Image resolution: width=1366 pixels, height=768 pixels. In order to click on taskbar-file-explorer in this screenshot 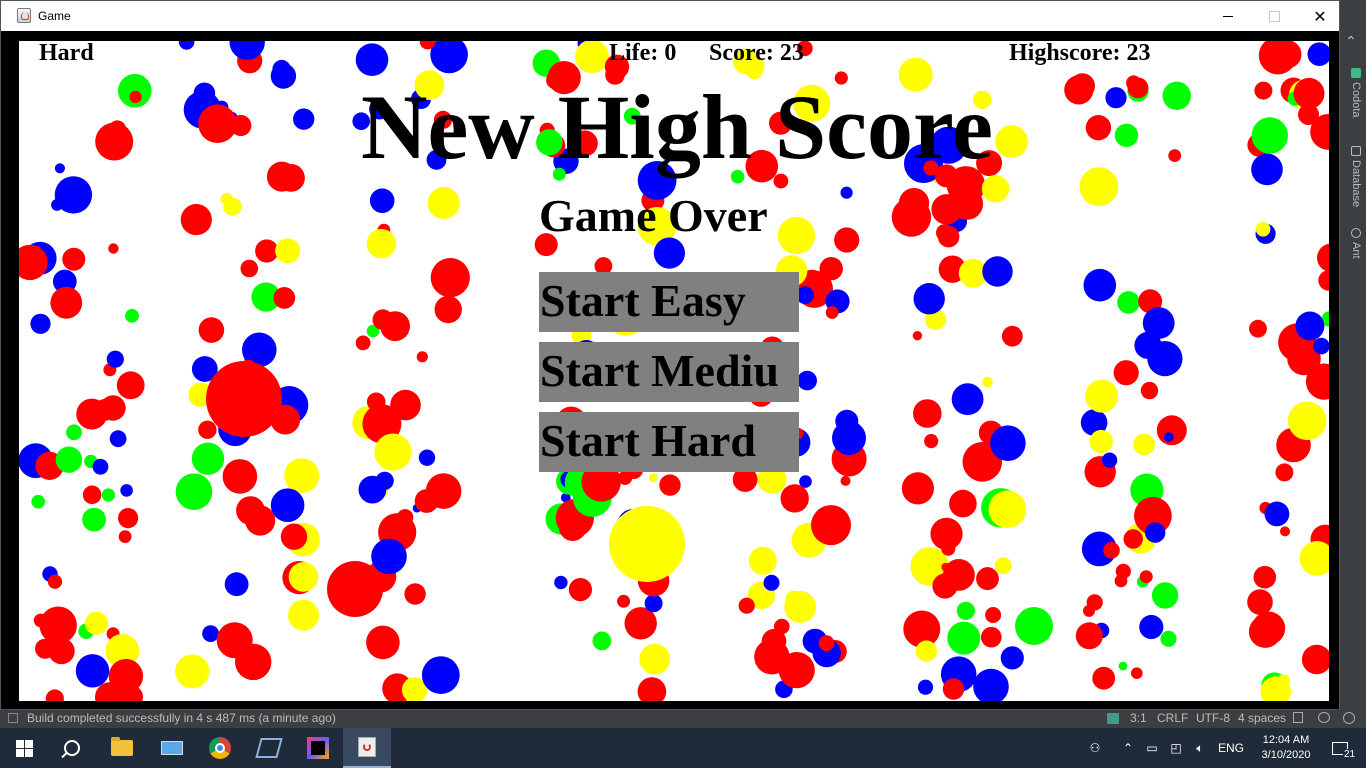, I will do `click(122, 748)`.